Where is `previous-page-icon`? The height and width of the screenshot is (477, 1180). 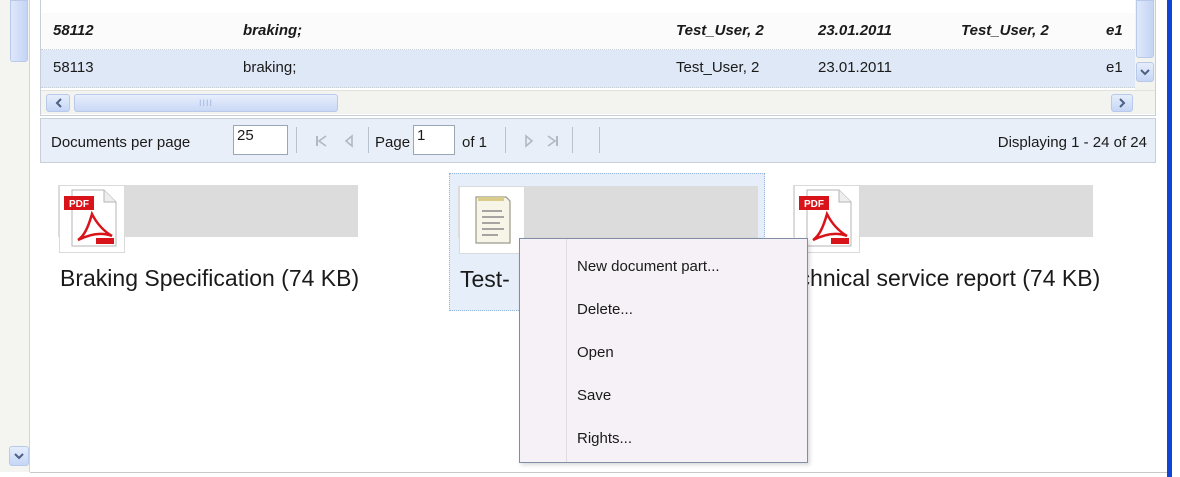
previous-page-icon is located at coordinates (349, 141).